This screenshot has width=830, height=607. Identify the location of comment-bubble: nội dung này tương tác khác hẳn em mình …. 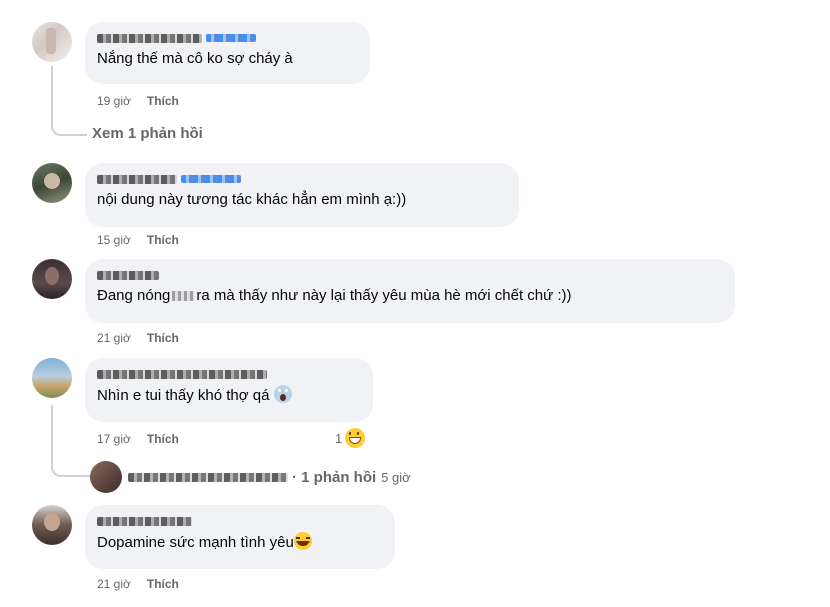
(302, 195).